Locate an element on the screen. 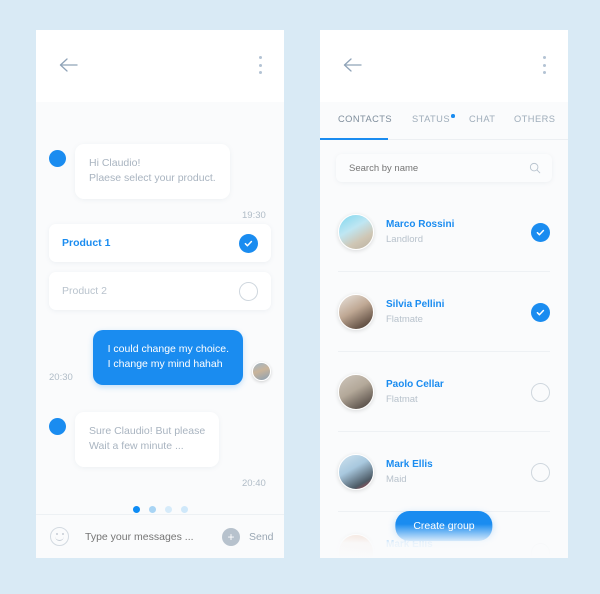 This screenshot has height=594, width=600. create-group-button: Create group is located at coordinates (444, 526).